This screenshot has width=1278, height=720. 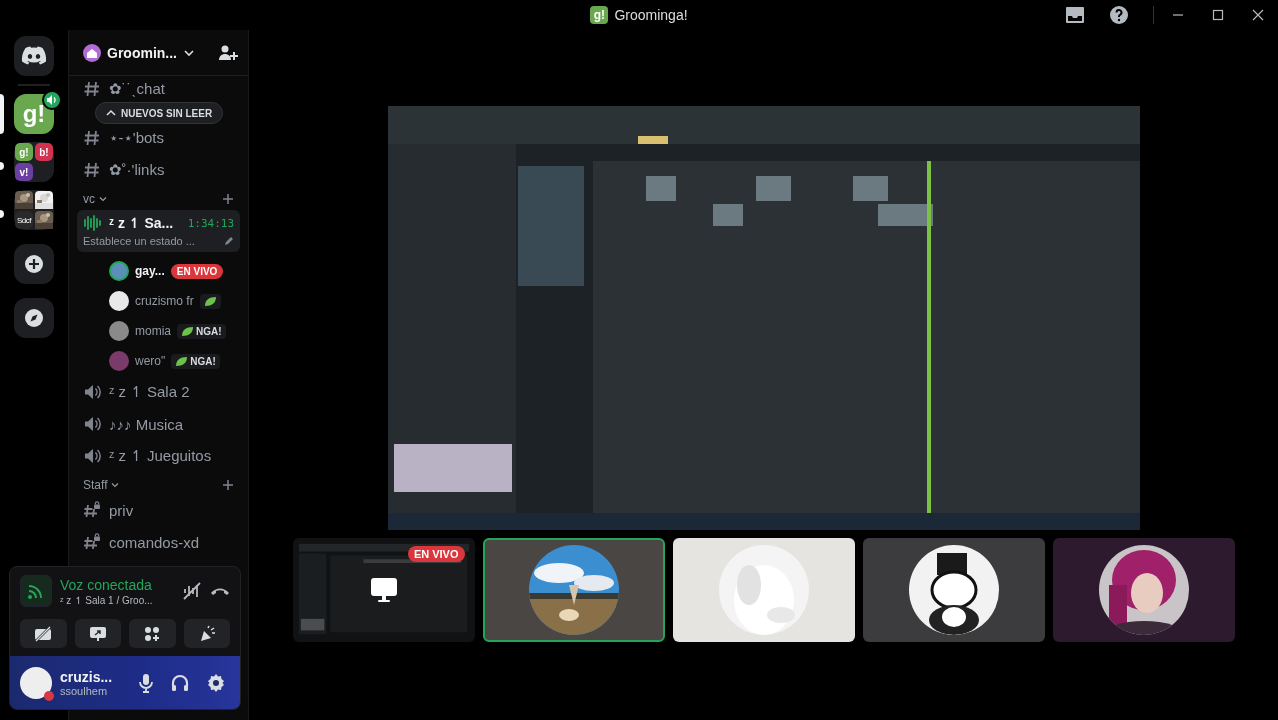 What do you see at coordinates (599, 15) in the screenshot?
I see `app-logo: g!` at bounding box center [599, 15].